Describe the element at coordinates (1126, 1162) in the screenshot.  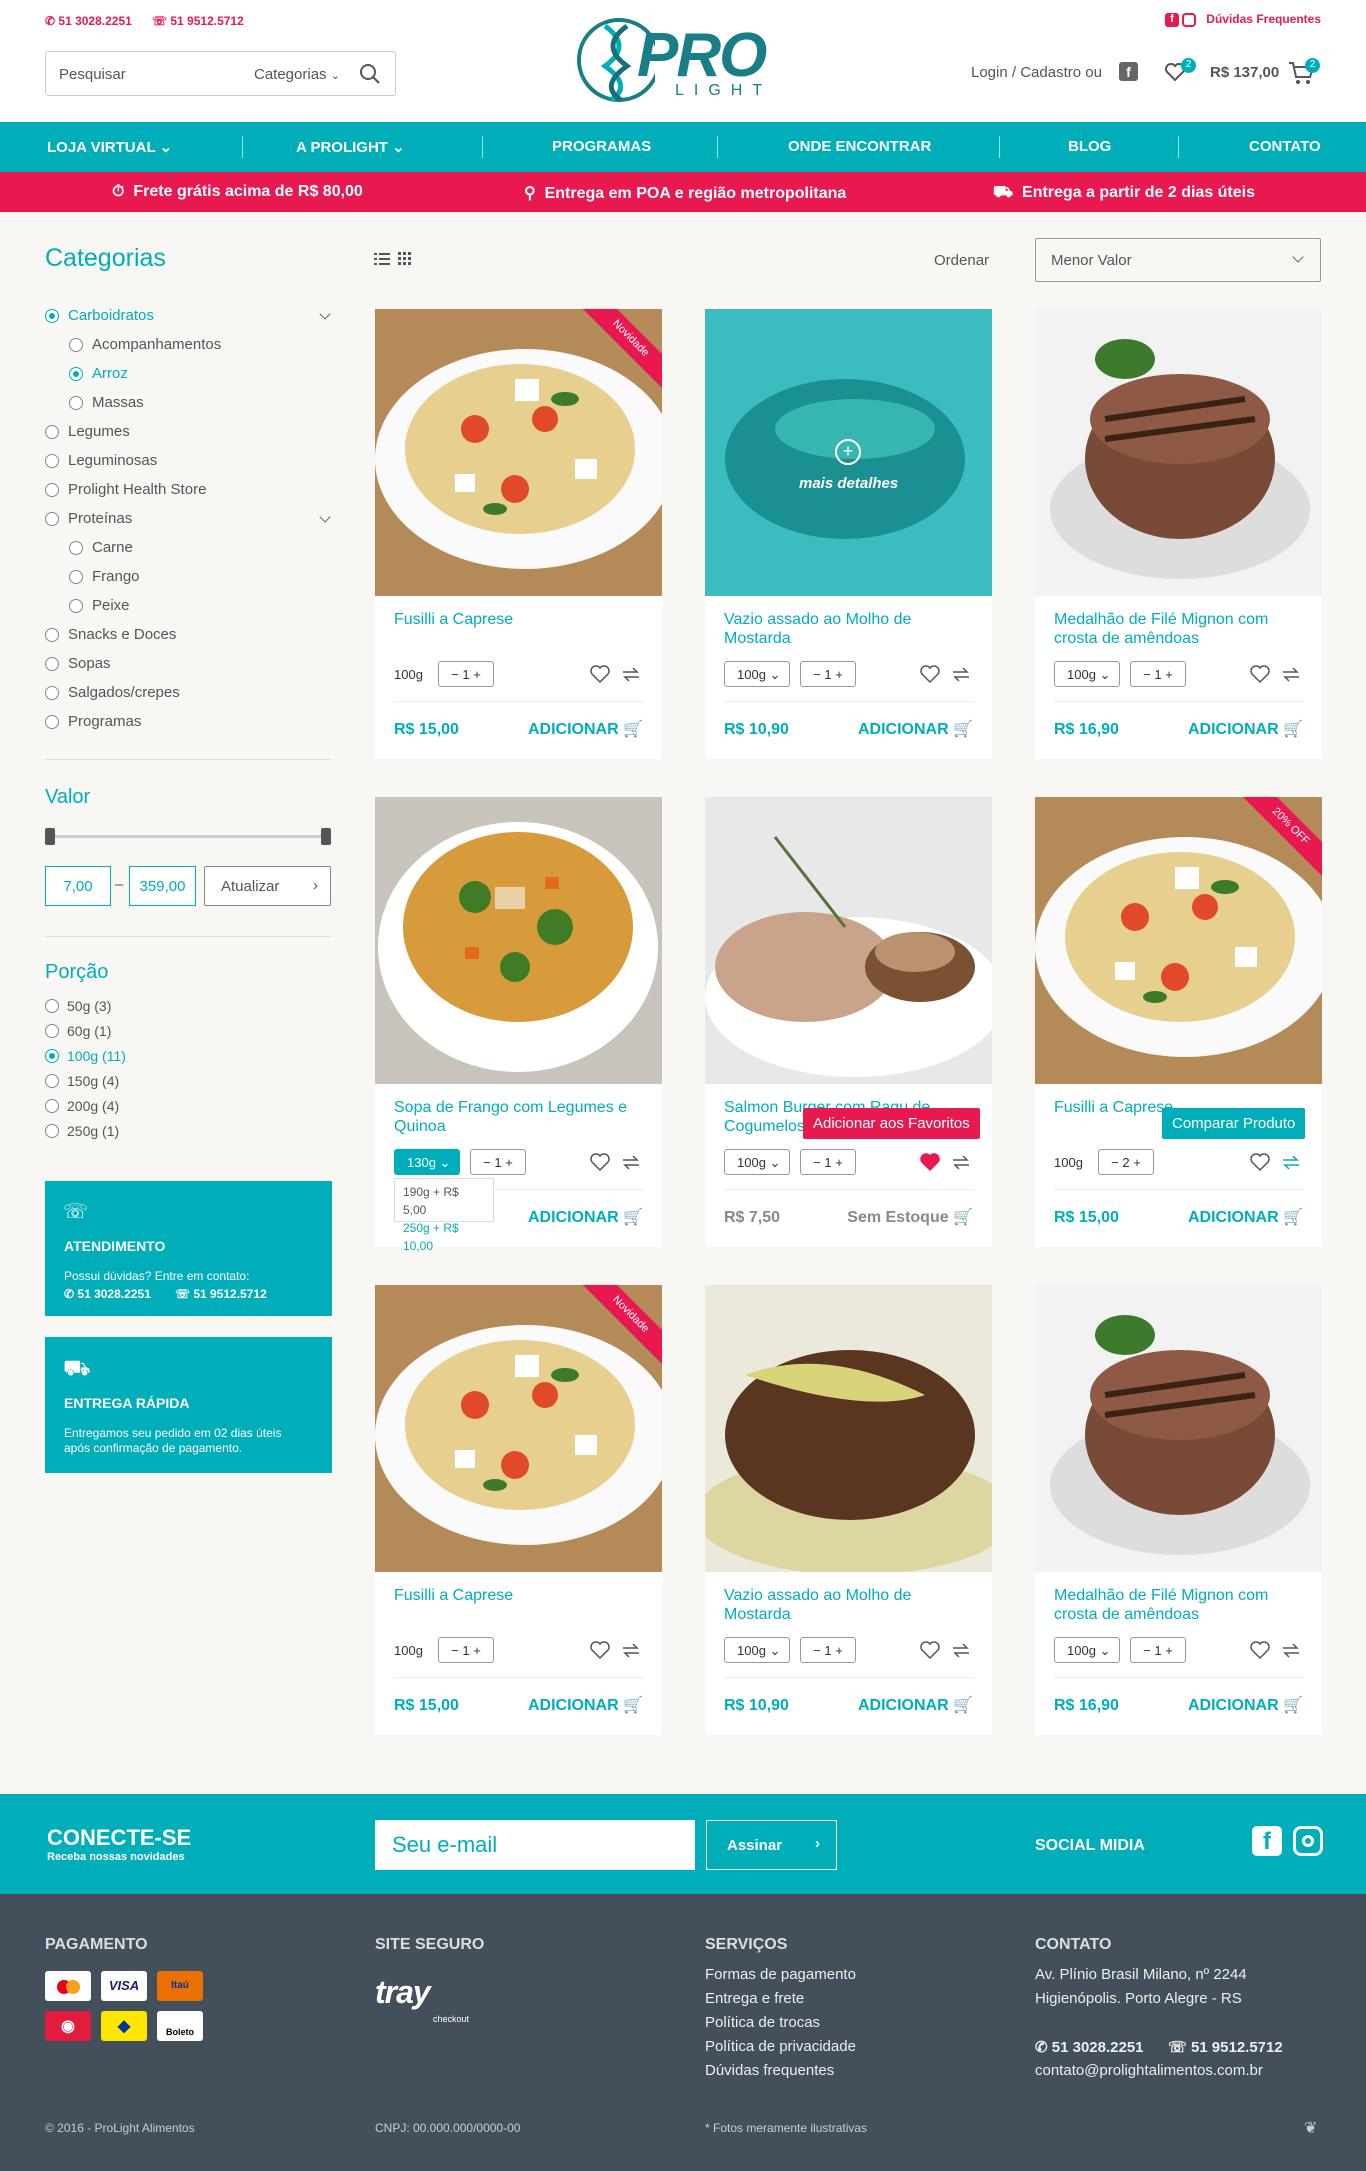
I see `quantity-stepper: − 2 +` at that location.